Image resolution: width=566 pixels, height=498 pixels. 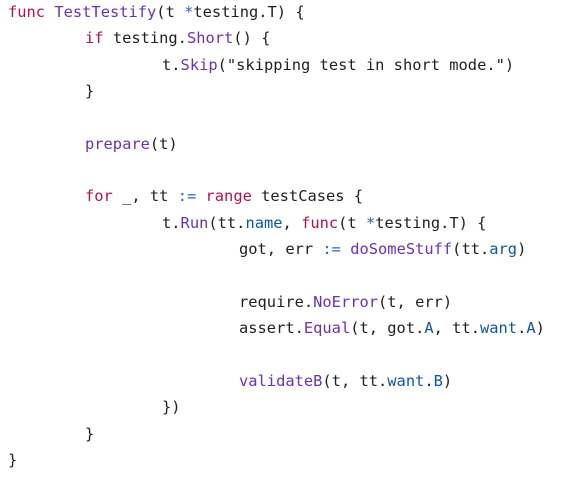 I want to click on code-line: got, err := doSomeStuff(tt.arg), so click(x=382, y=249).